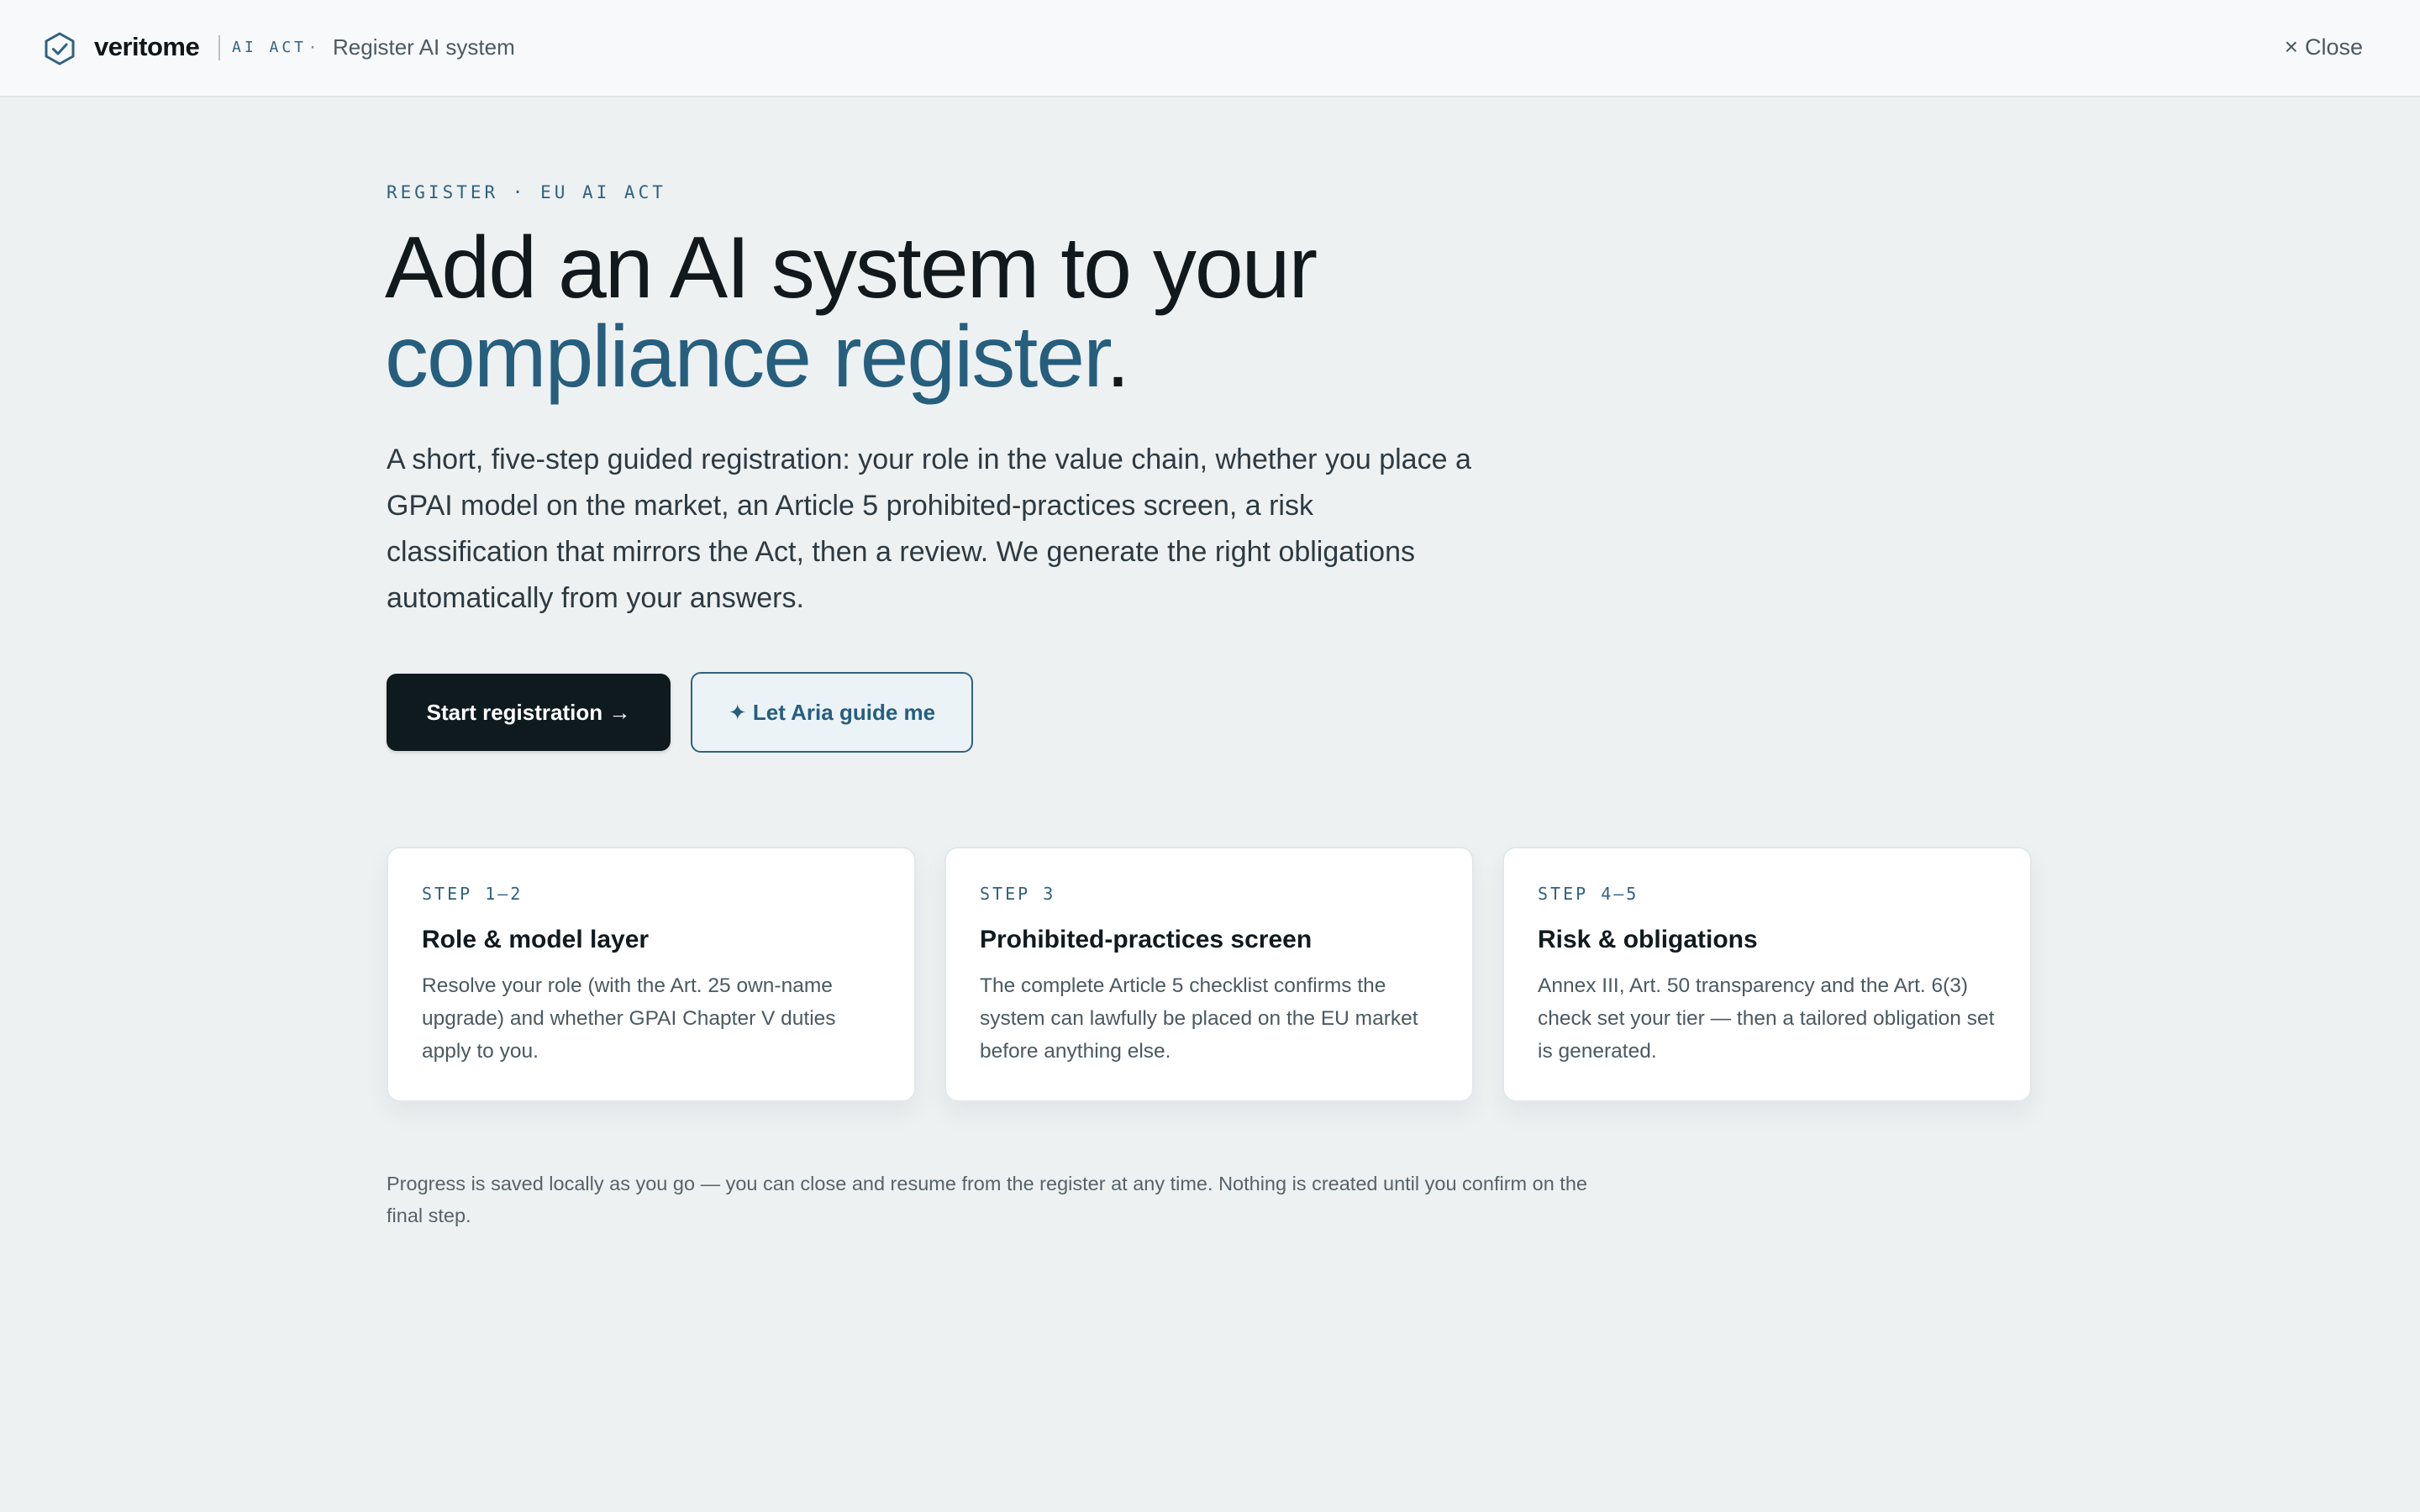 The height and width of the screenshot is (1512, 2420). Describe the element at coordinates (1146, 939) in the screenshot. I see `step-title: Prohibited-practices screen` at that location.